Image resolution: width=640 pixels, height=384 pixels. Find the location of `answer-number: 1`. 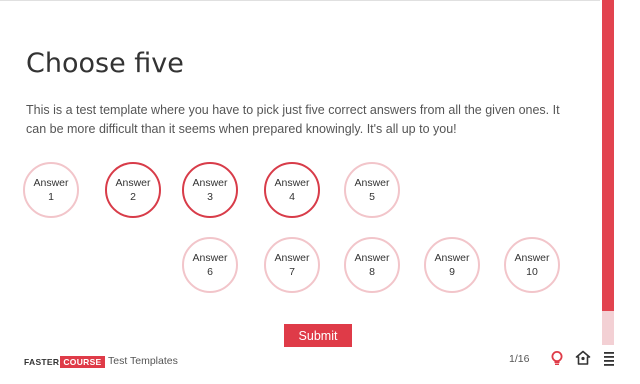

answer-number: 1 is located at coordinates (51, 197).